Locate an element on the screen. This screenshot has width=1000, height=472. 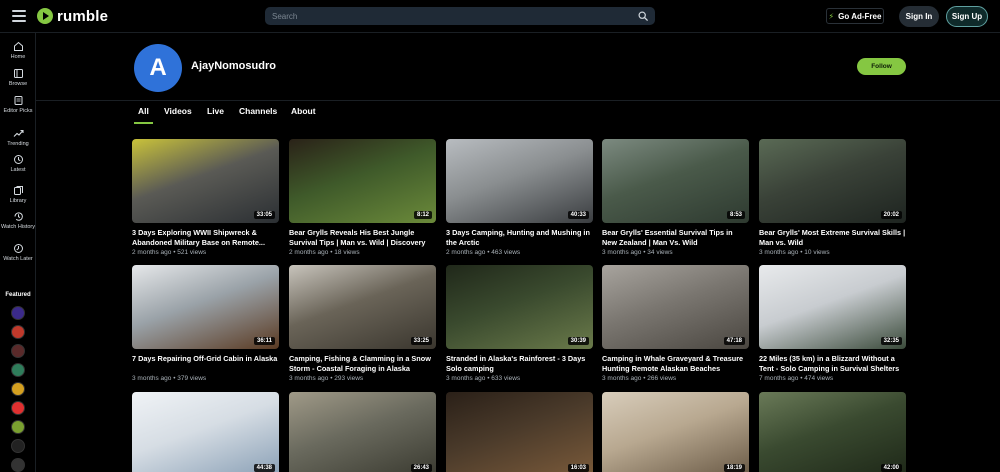
video-card: 18:19 is located at coordinates (675, 432).